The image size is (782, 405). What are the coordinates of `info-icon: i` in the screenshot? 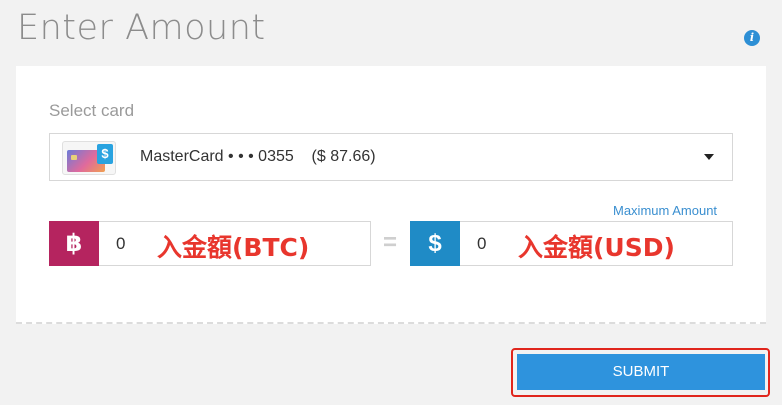 It's located at (752, 38).